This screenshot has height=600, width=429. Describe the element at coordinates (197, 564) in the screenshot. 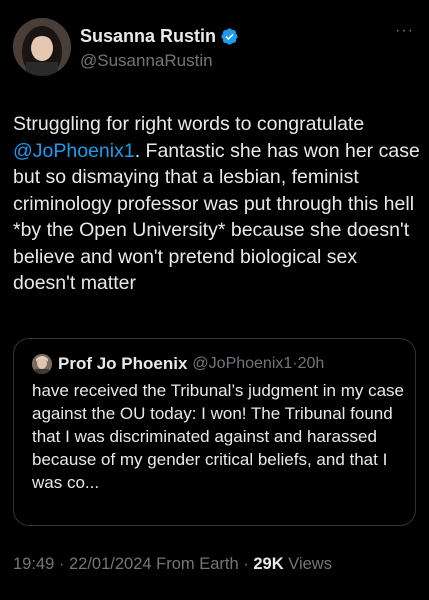

I see `tweet-source: From Earth` at that location.